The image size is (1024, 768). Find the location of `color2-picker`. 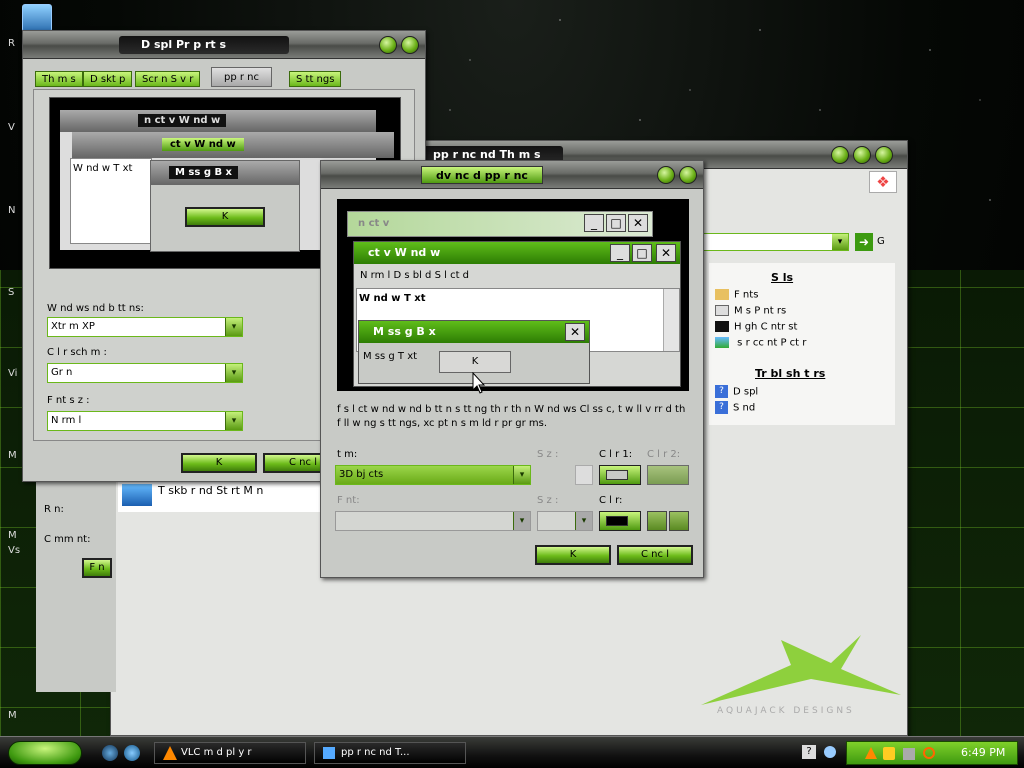

color2-picker is located at coordinates (668, 475).